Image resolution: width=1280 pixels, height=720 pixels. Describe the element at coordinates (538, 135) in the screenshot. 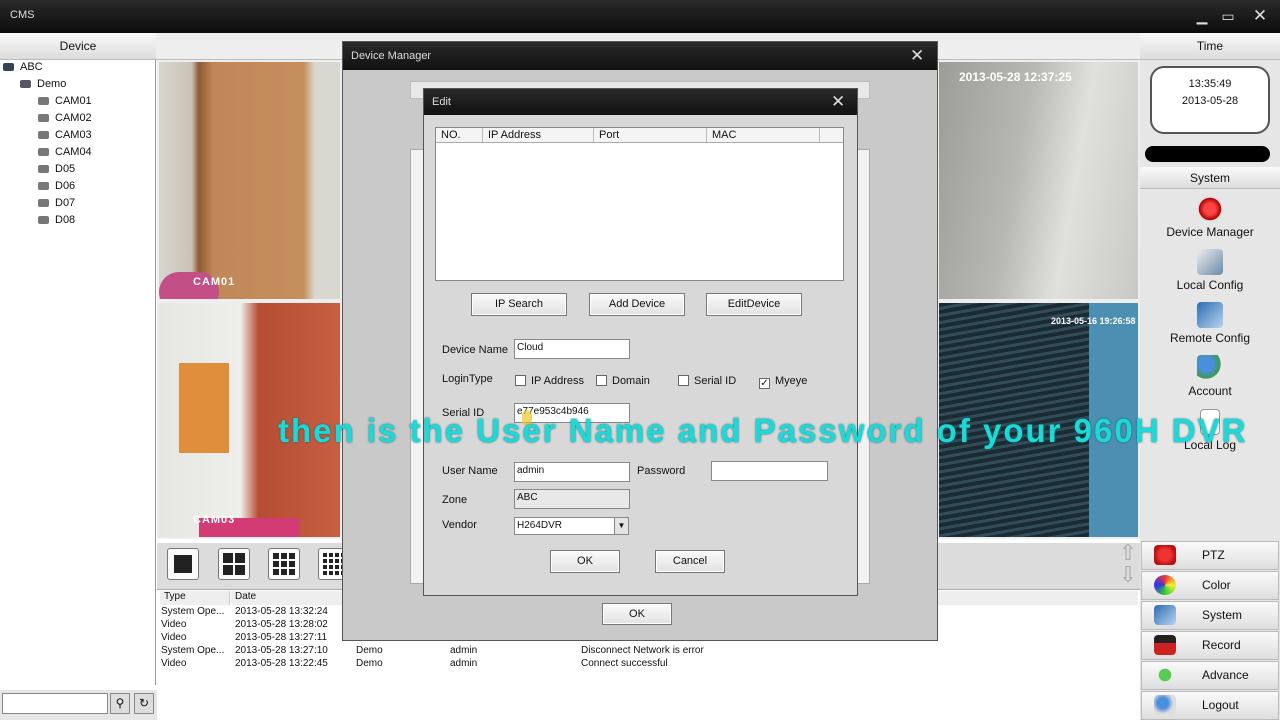

I see `col-ip-address: IP Address` at that location.